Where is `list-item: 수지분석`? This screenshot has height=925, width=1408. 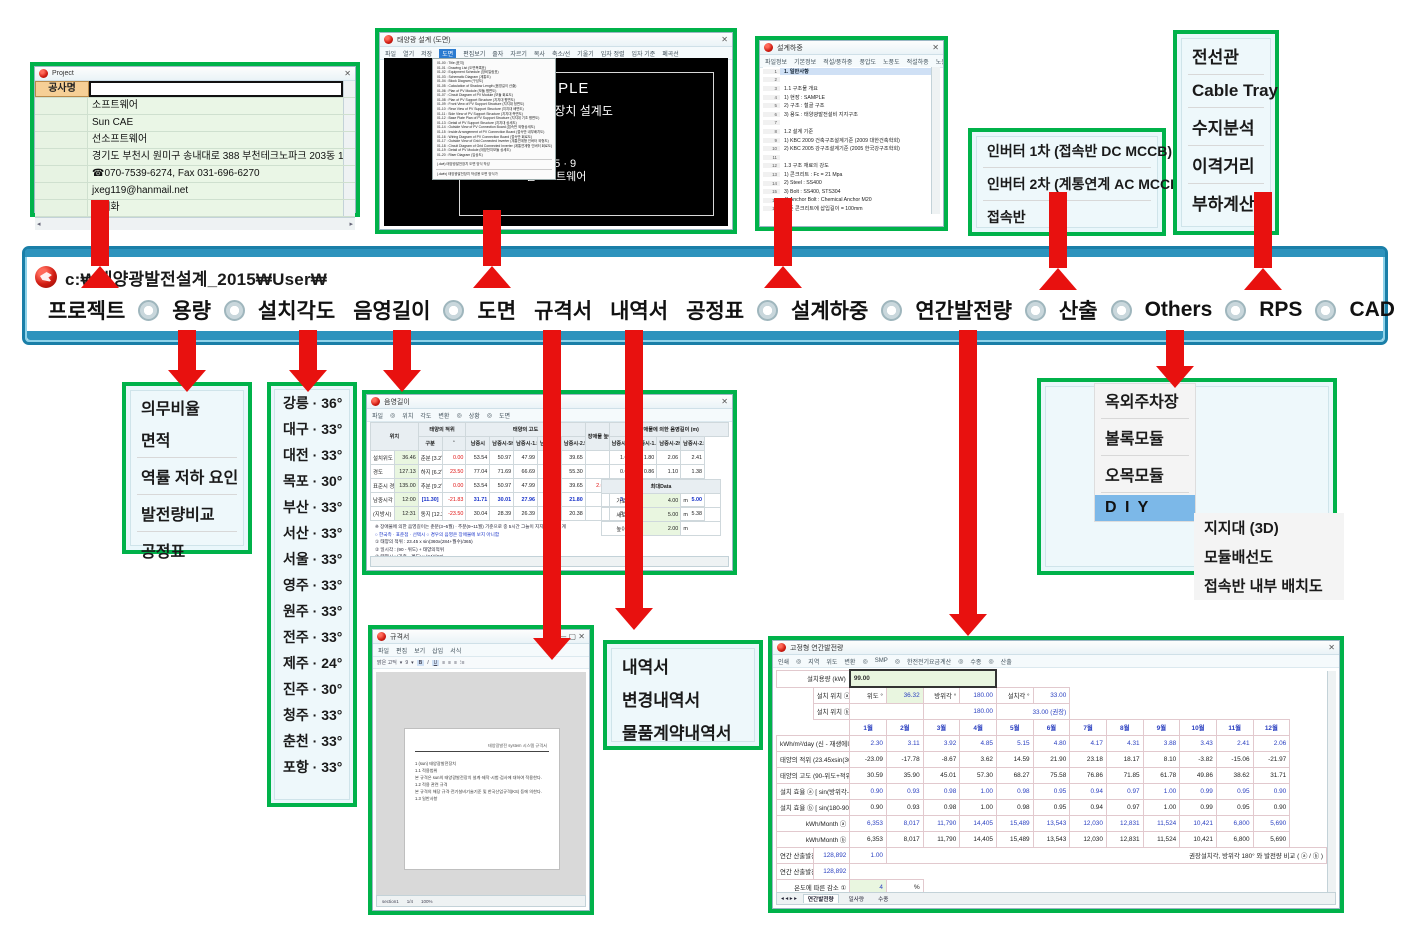 list-item: 수지분석 is located at coordinates (1226, 126).